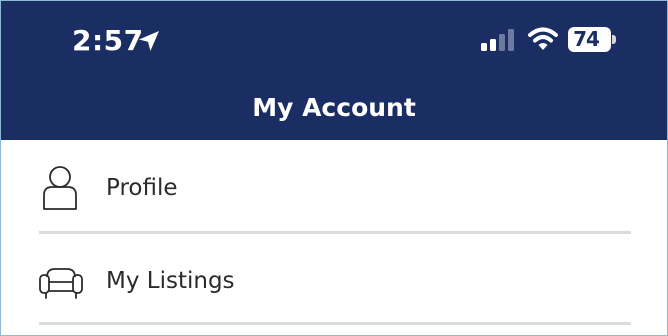 Image resolution: width=668 pixels, height=336 pixels. What do you see at coordinates (170, 281) in the screenshot?
I see `menu-item-label: My Listings` at bounding box center [170, 281].